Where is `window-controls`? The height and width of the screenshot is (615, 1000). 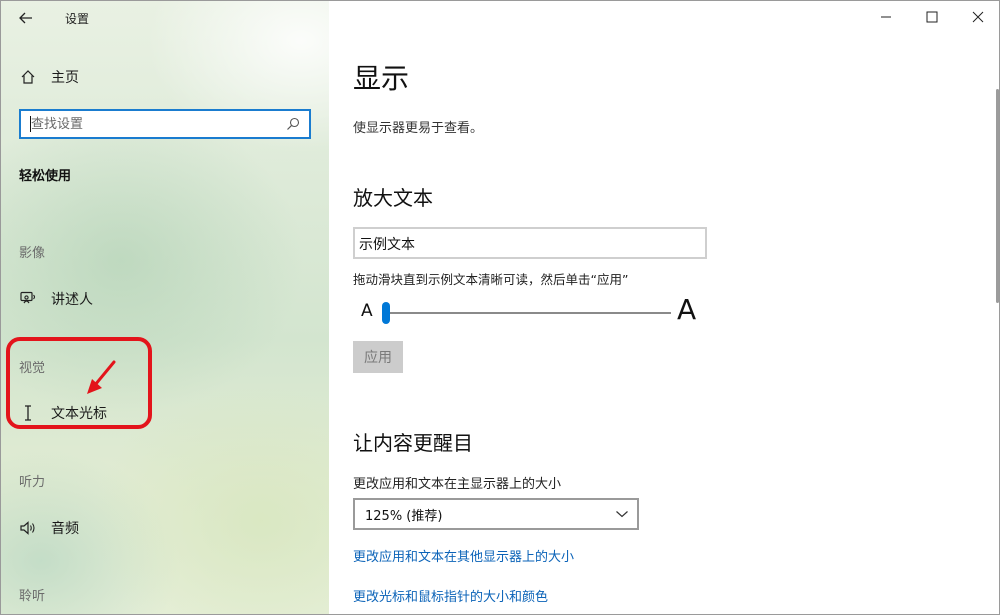 window-controls is located at coordinates (931, 17).